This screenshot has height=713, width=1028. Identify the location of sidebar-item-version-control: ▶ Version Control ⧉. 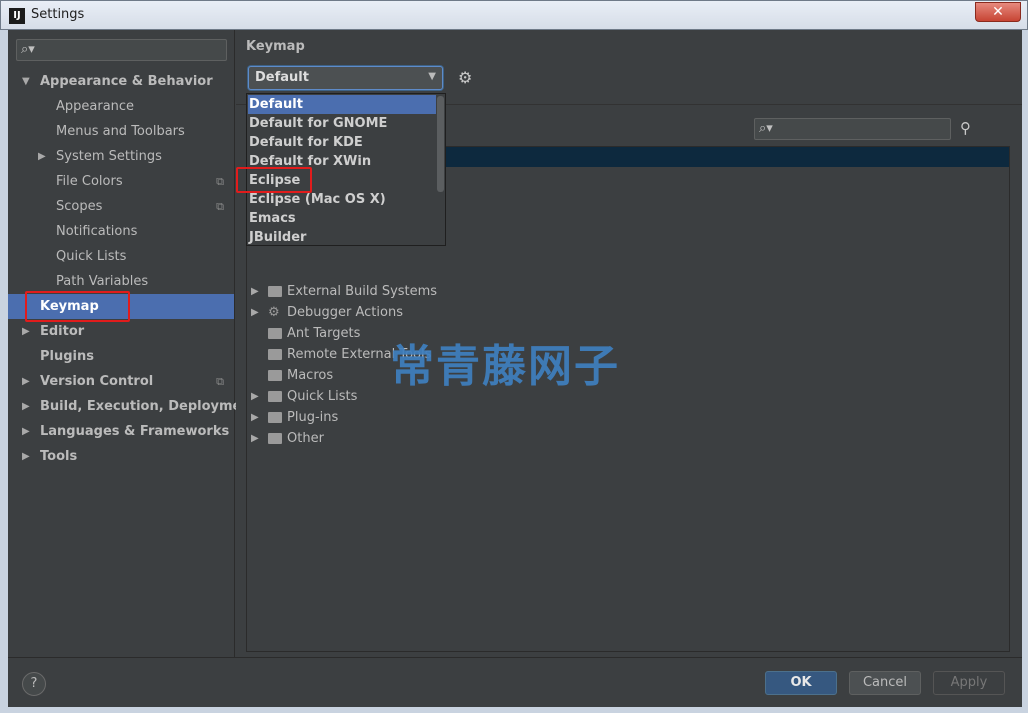
(121, 381).